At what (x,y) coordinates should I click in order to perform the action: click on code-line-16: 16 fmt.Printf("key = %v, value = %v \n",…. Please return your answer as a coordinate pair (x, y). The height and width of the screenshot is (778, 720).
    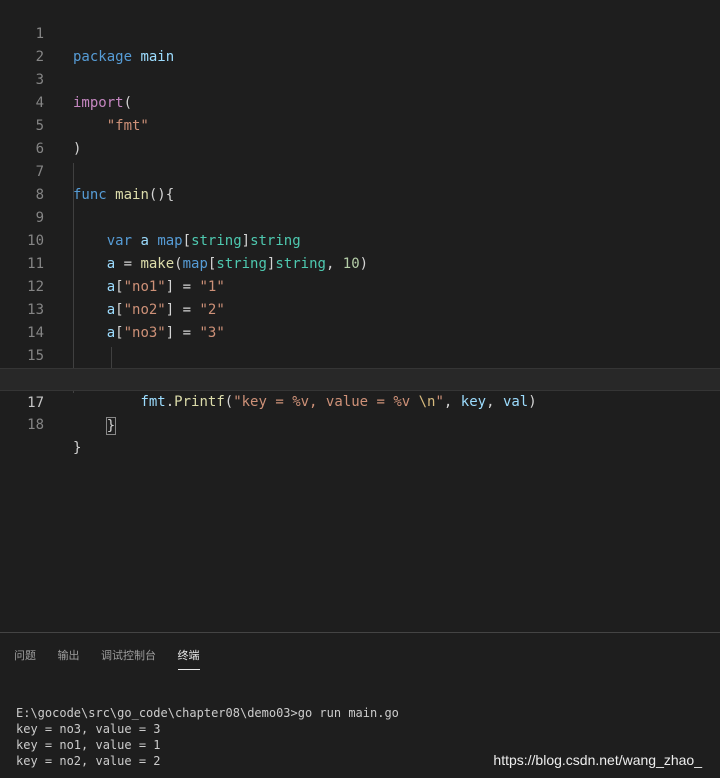
    Looking at the image, I should click on (360, 377).